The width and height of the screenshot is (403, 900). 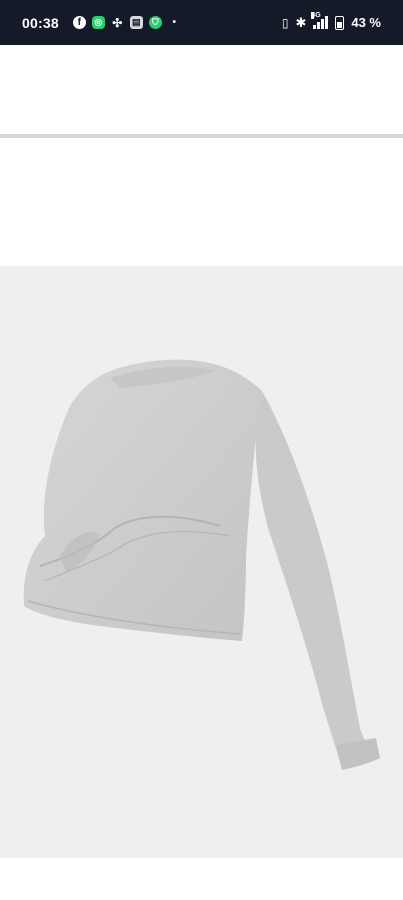 I want to click on page-header-area, so click(x=201, y=89).